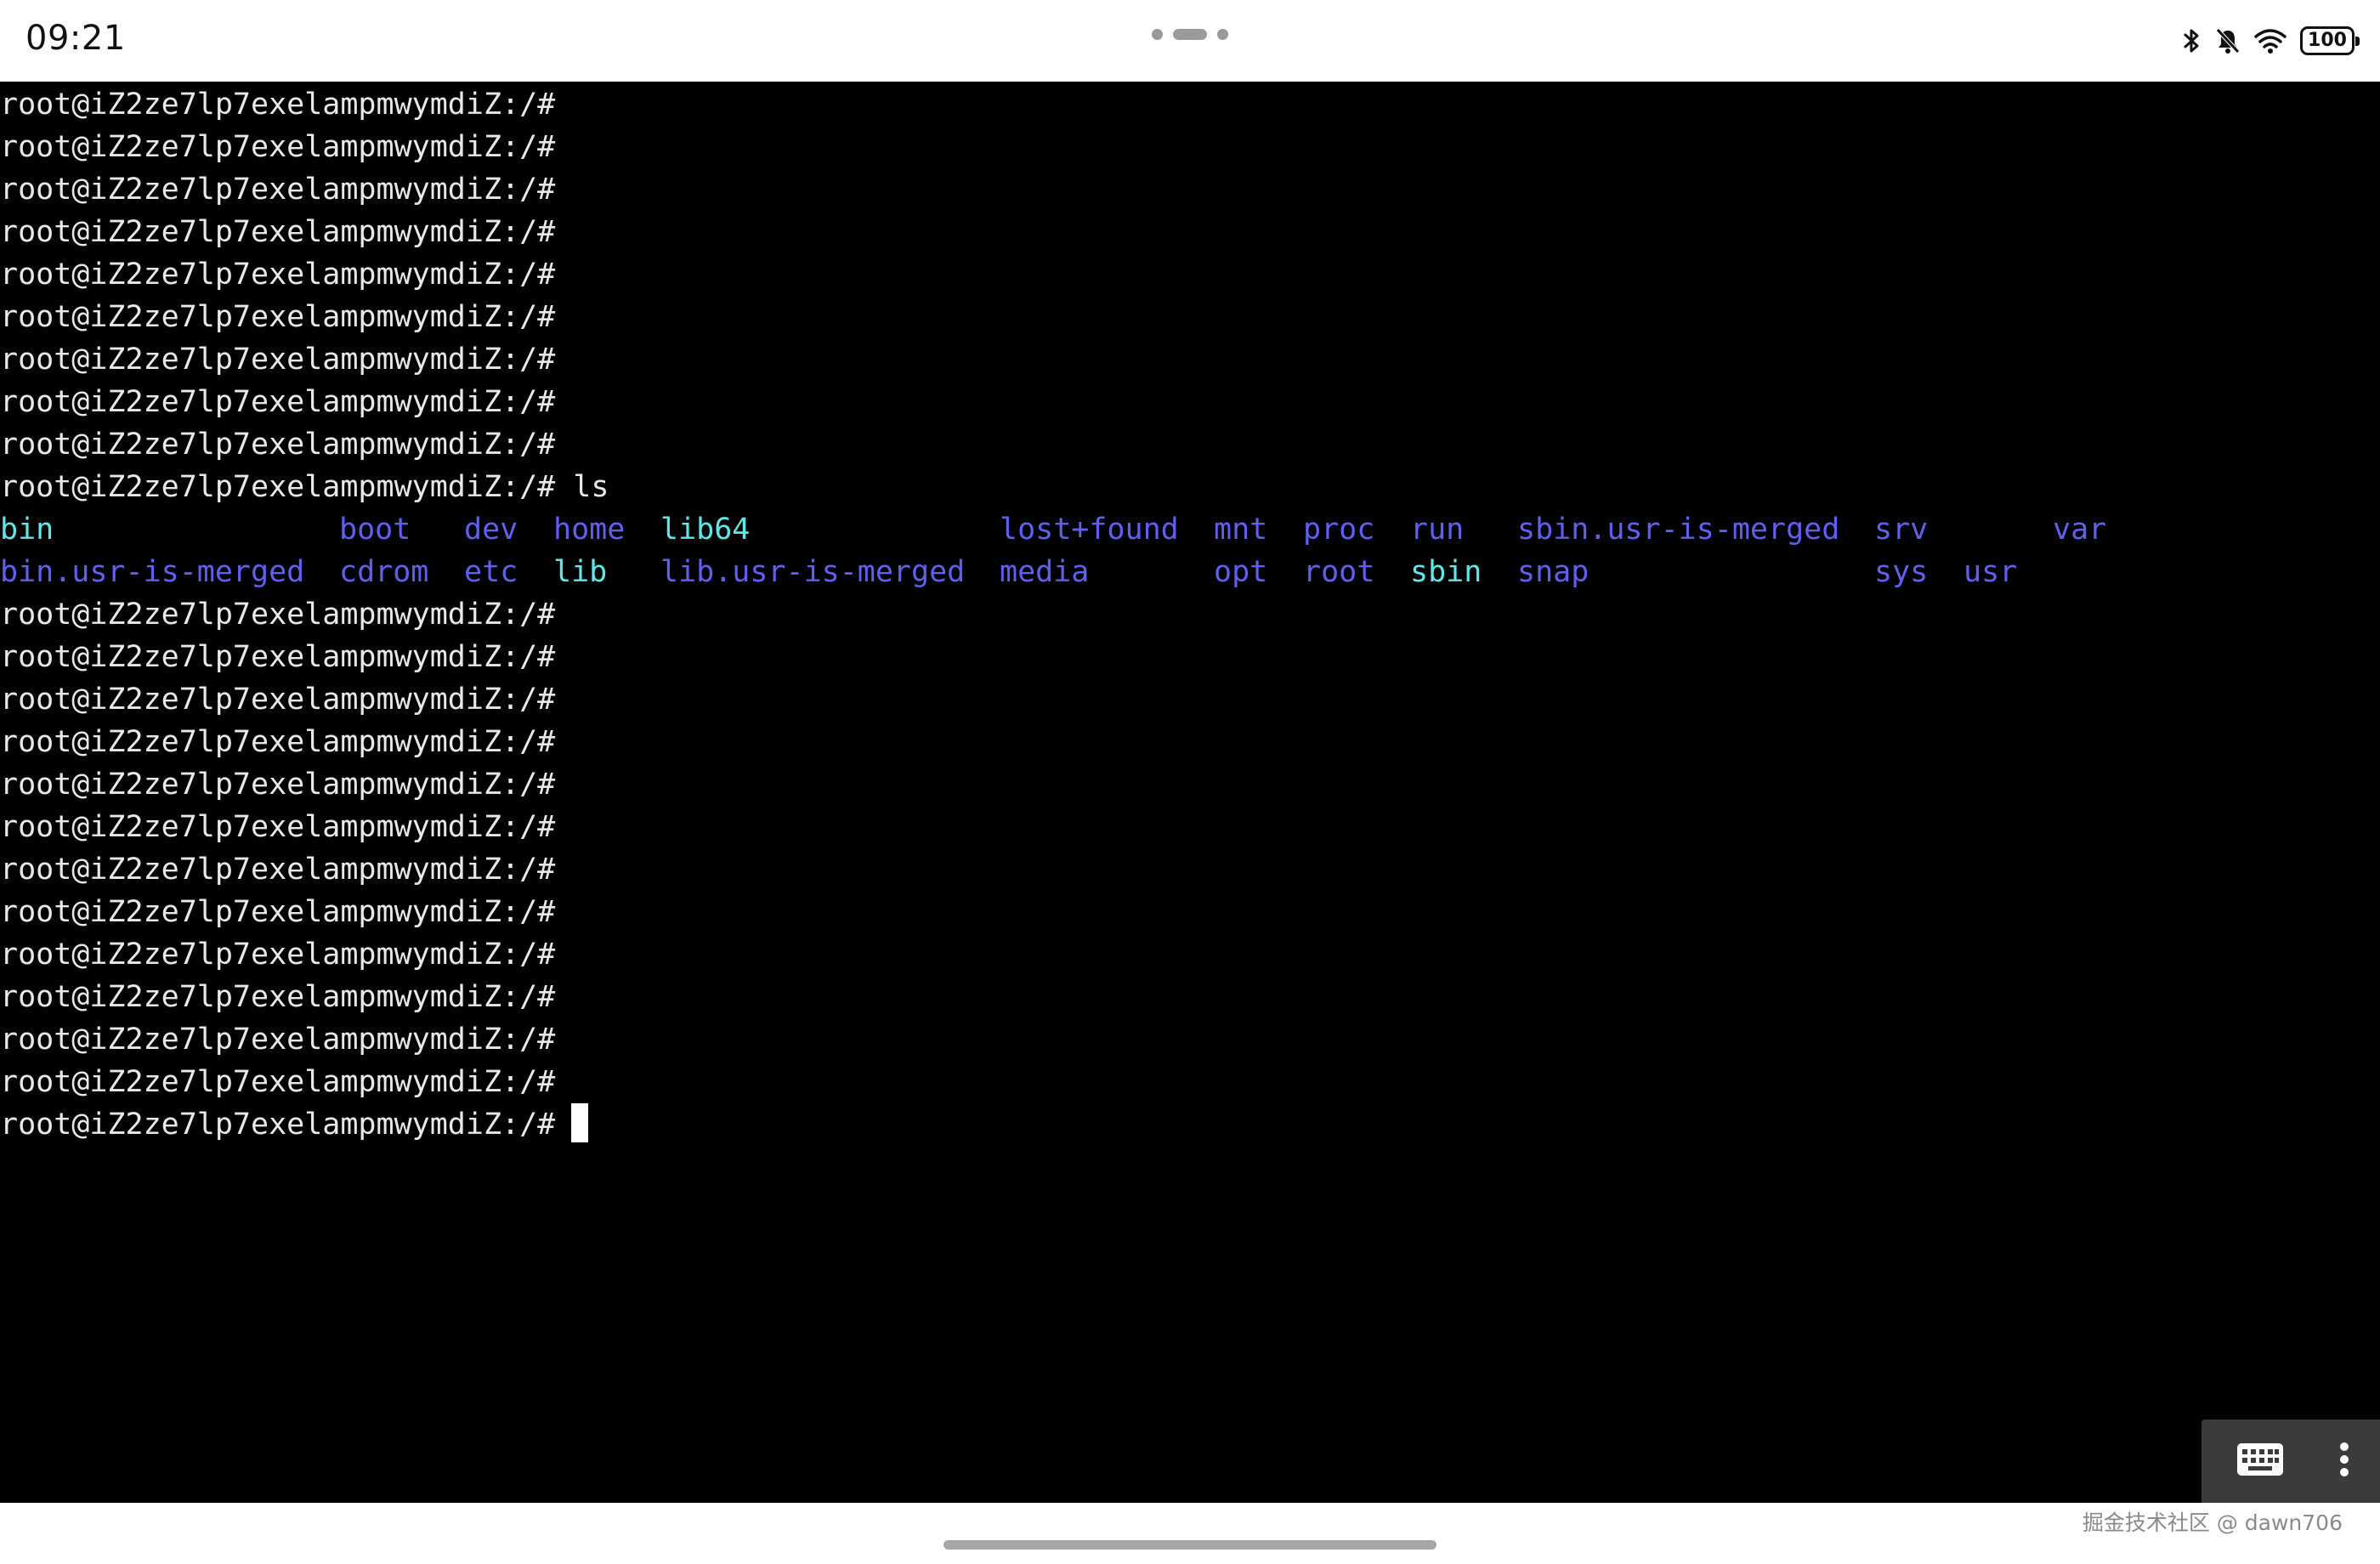 This screenshot has width=2380, height=1564. Describe the element at coordinates (375, 530) in the screenshot. I see `ls-entry: boot` at that location.